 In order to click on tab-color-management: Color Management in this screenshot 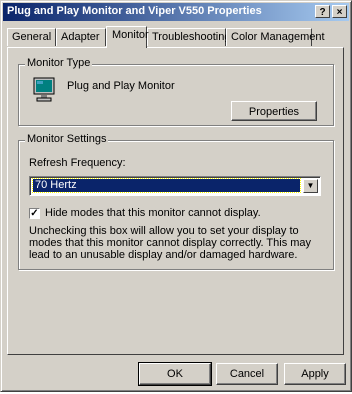, I will do `click(275, 37)`.